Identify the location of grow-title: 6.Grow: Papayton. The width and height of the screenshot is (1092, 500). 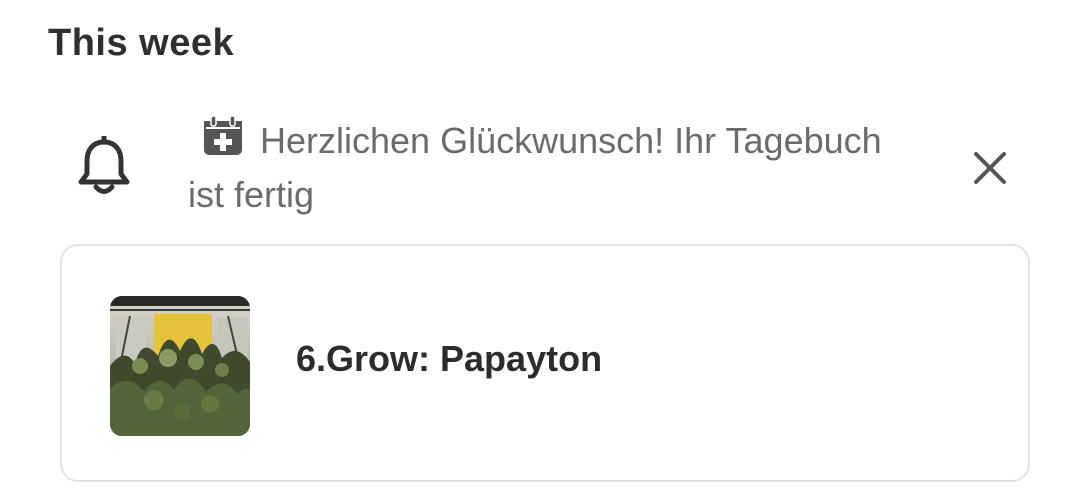
(449, 358).